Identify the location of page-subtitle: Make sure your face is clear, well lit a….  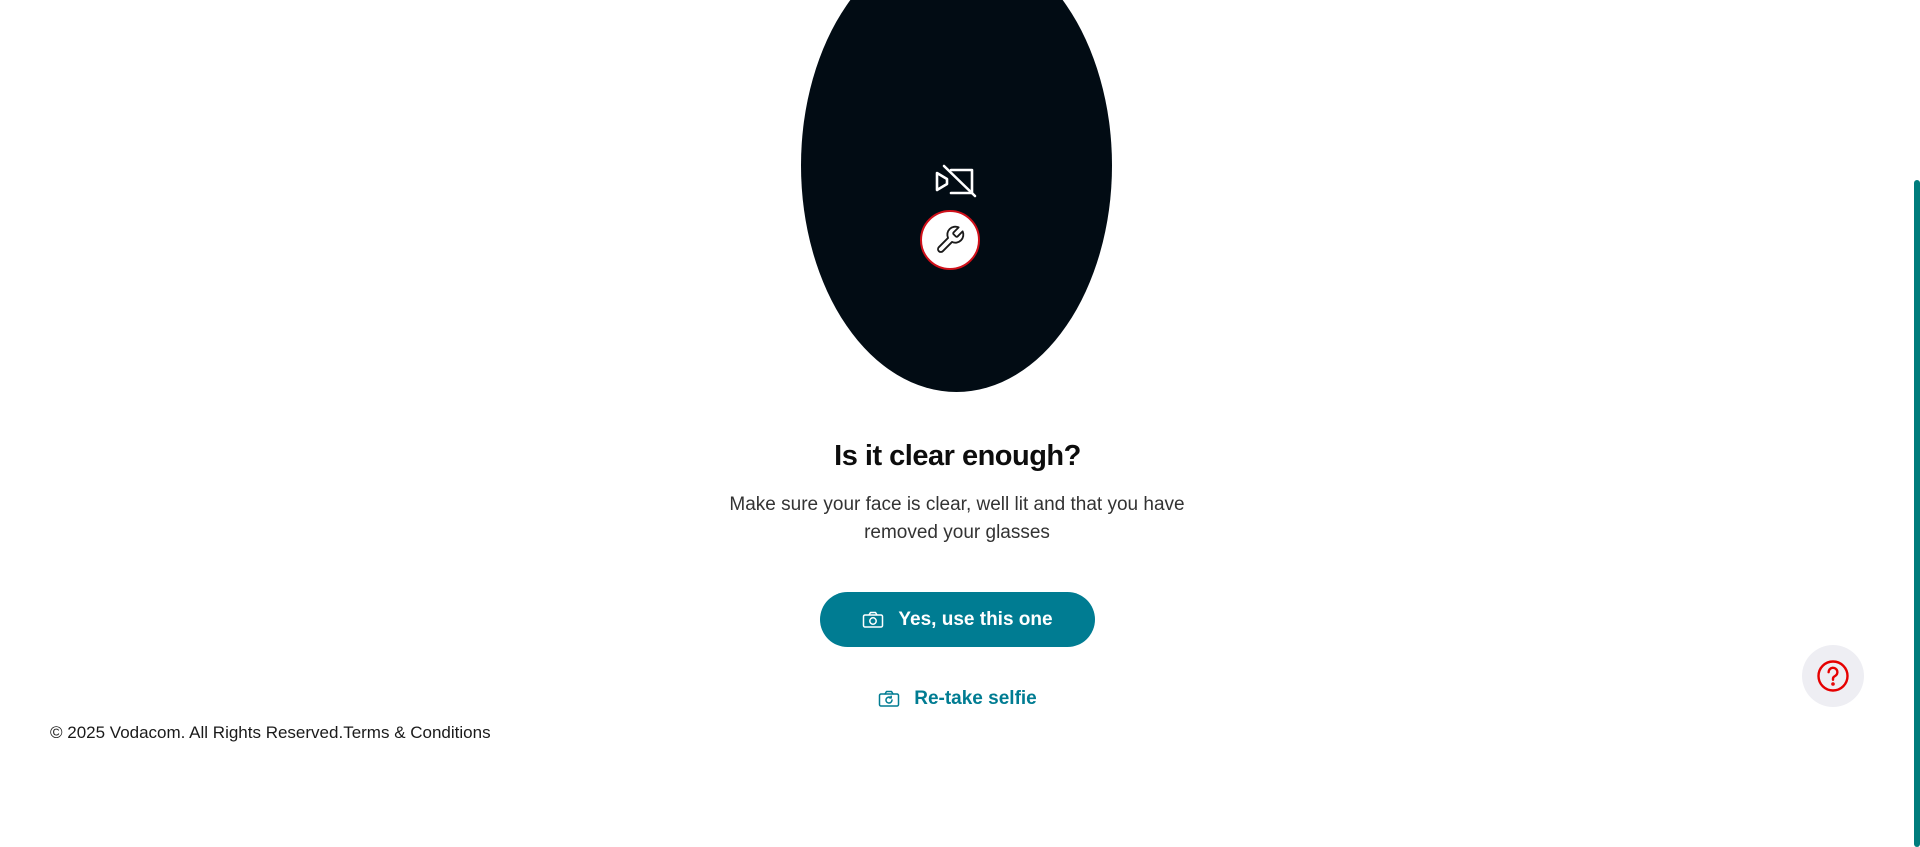
(957, 518).